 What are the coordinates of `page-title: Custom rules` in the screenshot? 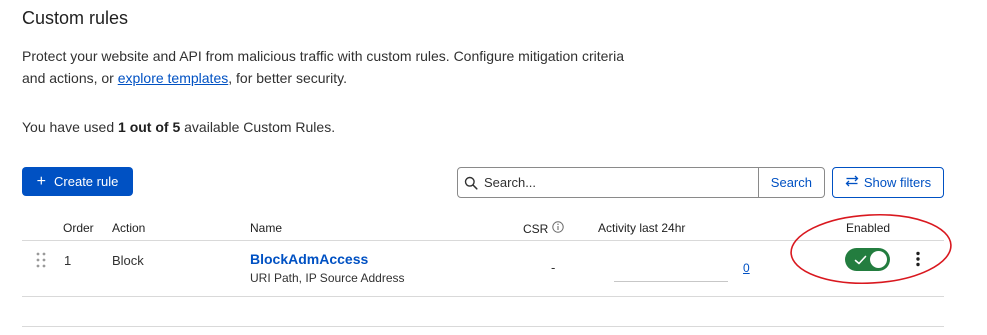 It's located at (75, 18).